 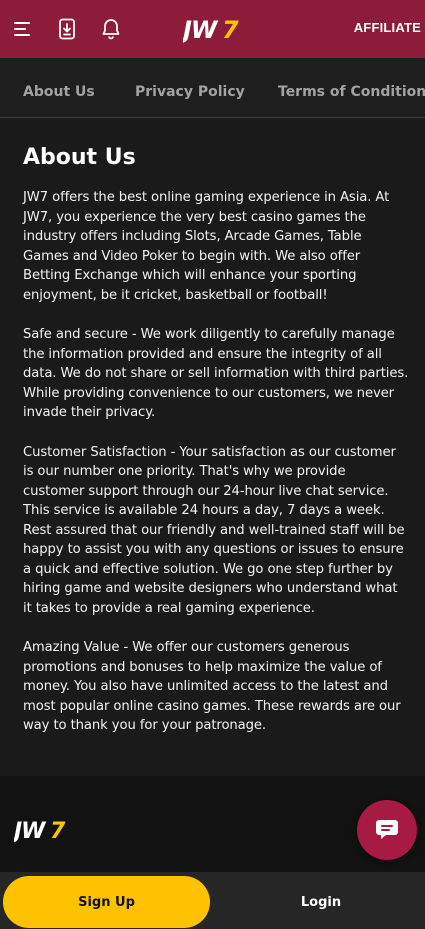 What do you see at coordinates (106, 902) in the screenshot?
I see `sign-up-button: Sign Up` at bounding box center [106, 902].